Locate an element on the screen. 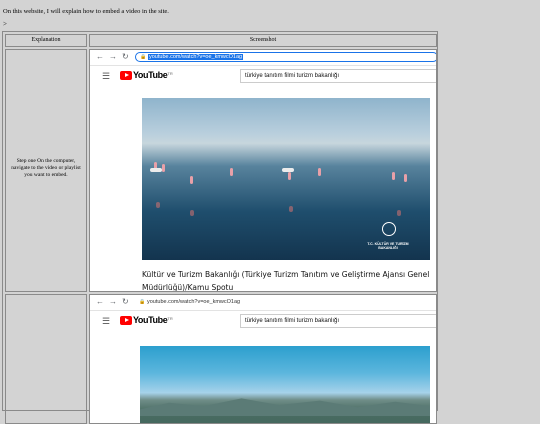 The image size is (540, 424). header-explanation: Explanation is located at coordinates (46, 40).